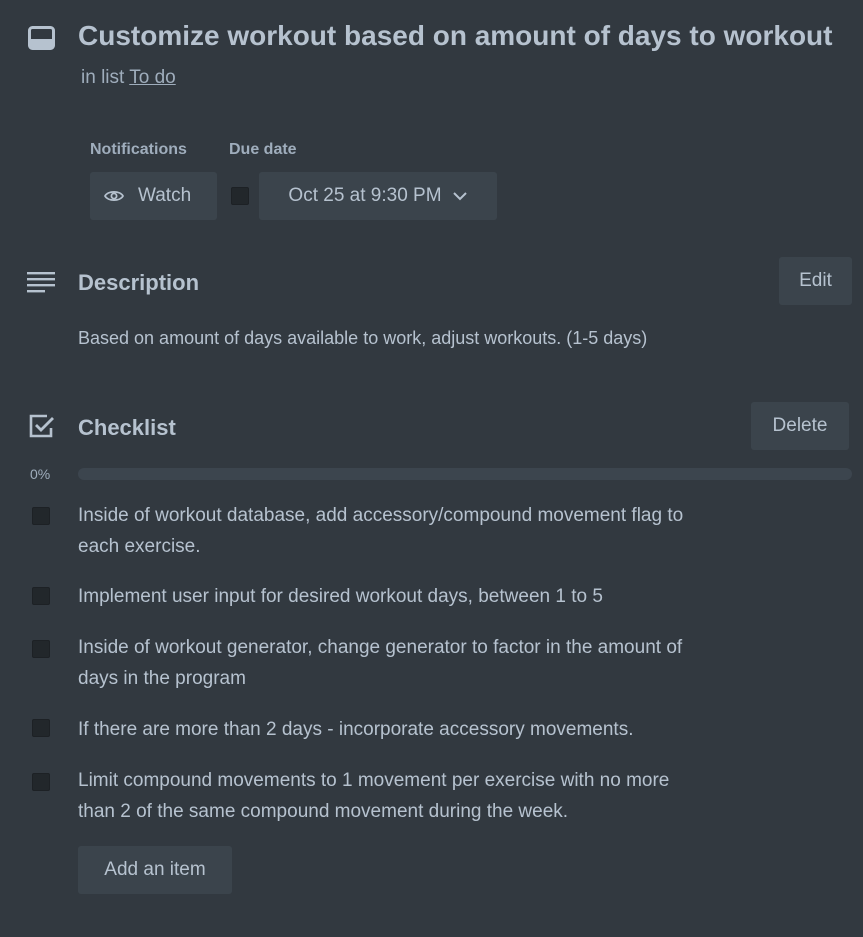  I want to click on due-date-button: Oct 25 at 9:30 PM, so click(378, 196).